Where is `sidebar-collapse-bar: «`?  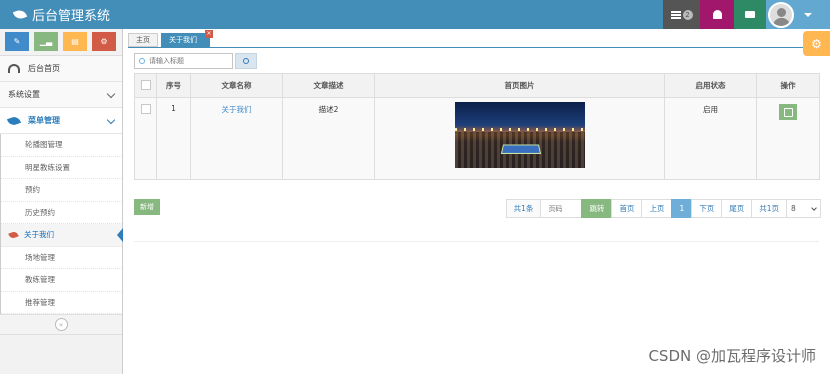 sidebar-collapse-bar: « is located at coordinates (61, 324).